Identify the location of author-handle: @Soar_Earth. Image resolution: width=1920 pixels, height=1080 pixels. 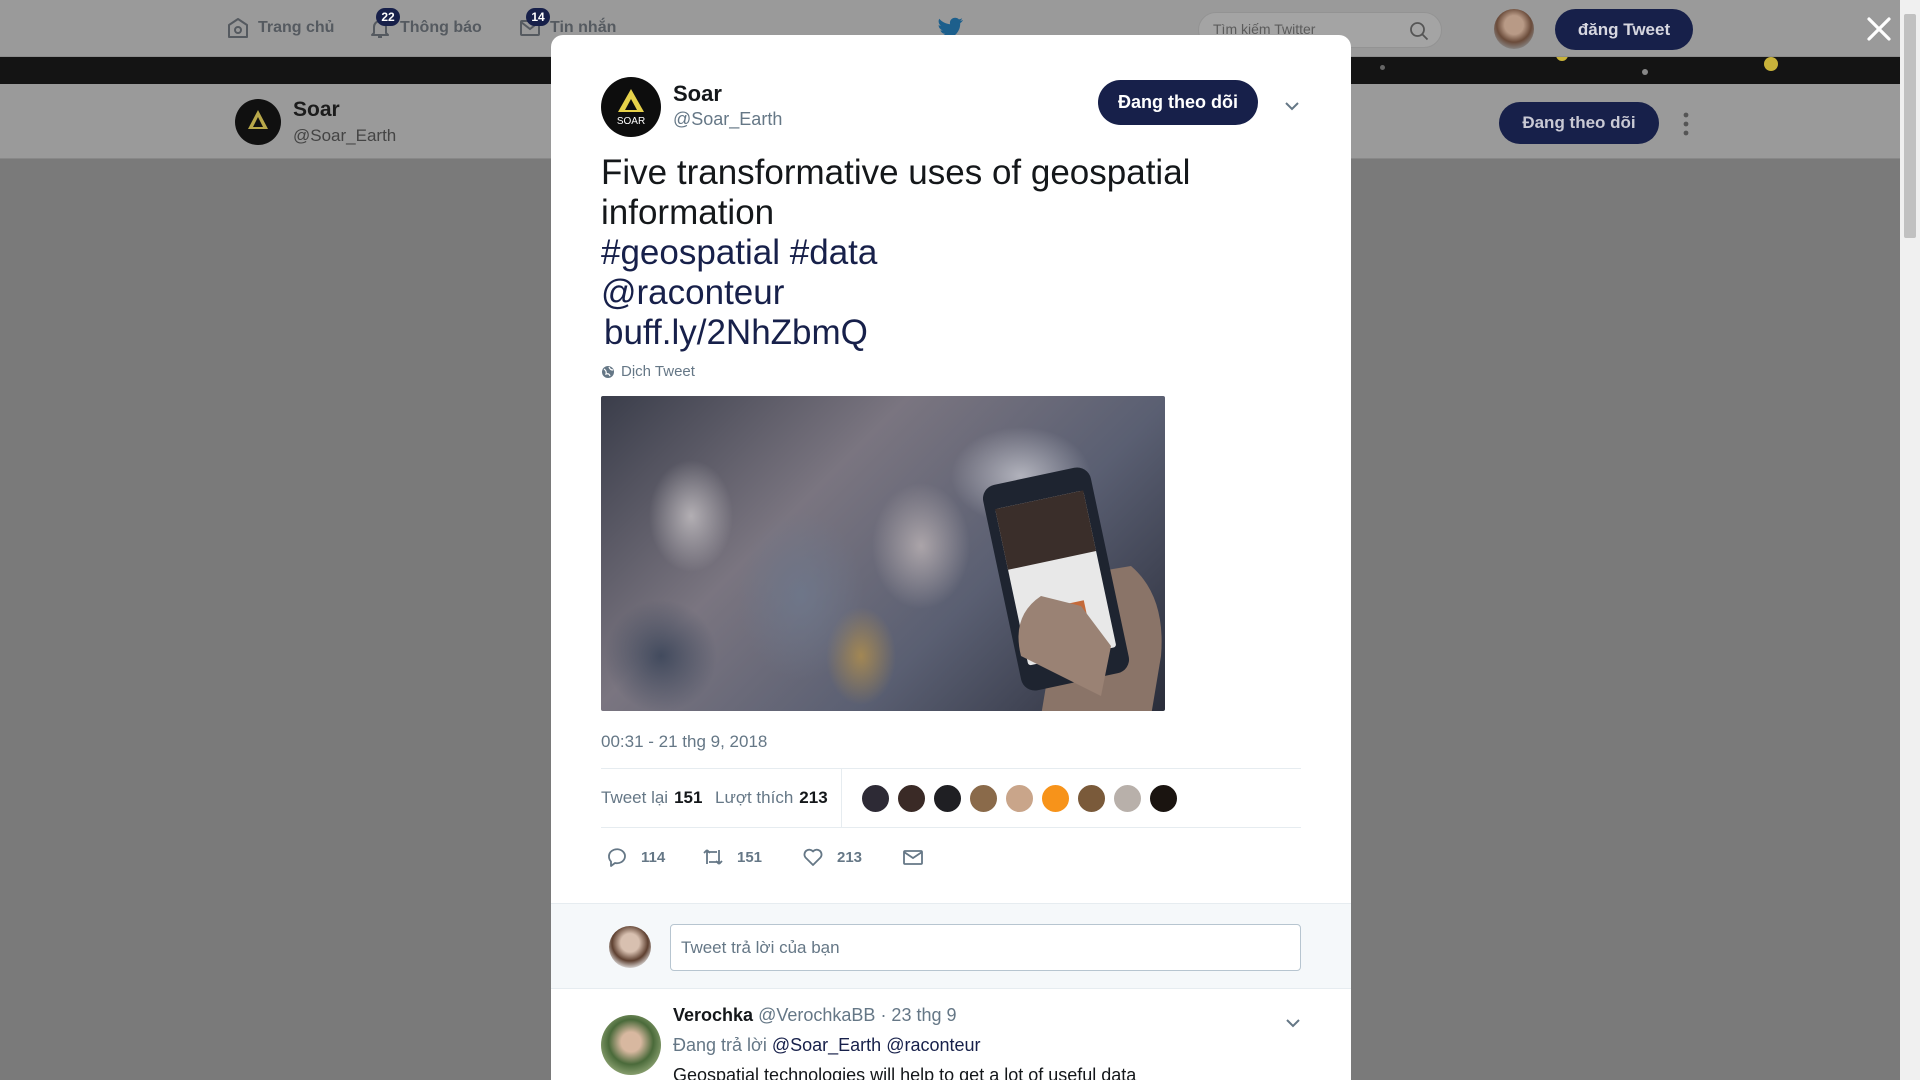
(727, 119).